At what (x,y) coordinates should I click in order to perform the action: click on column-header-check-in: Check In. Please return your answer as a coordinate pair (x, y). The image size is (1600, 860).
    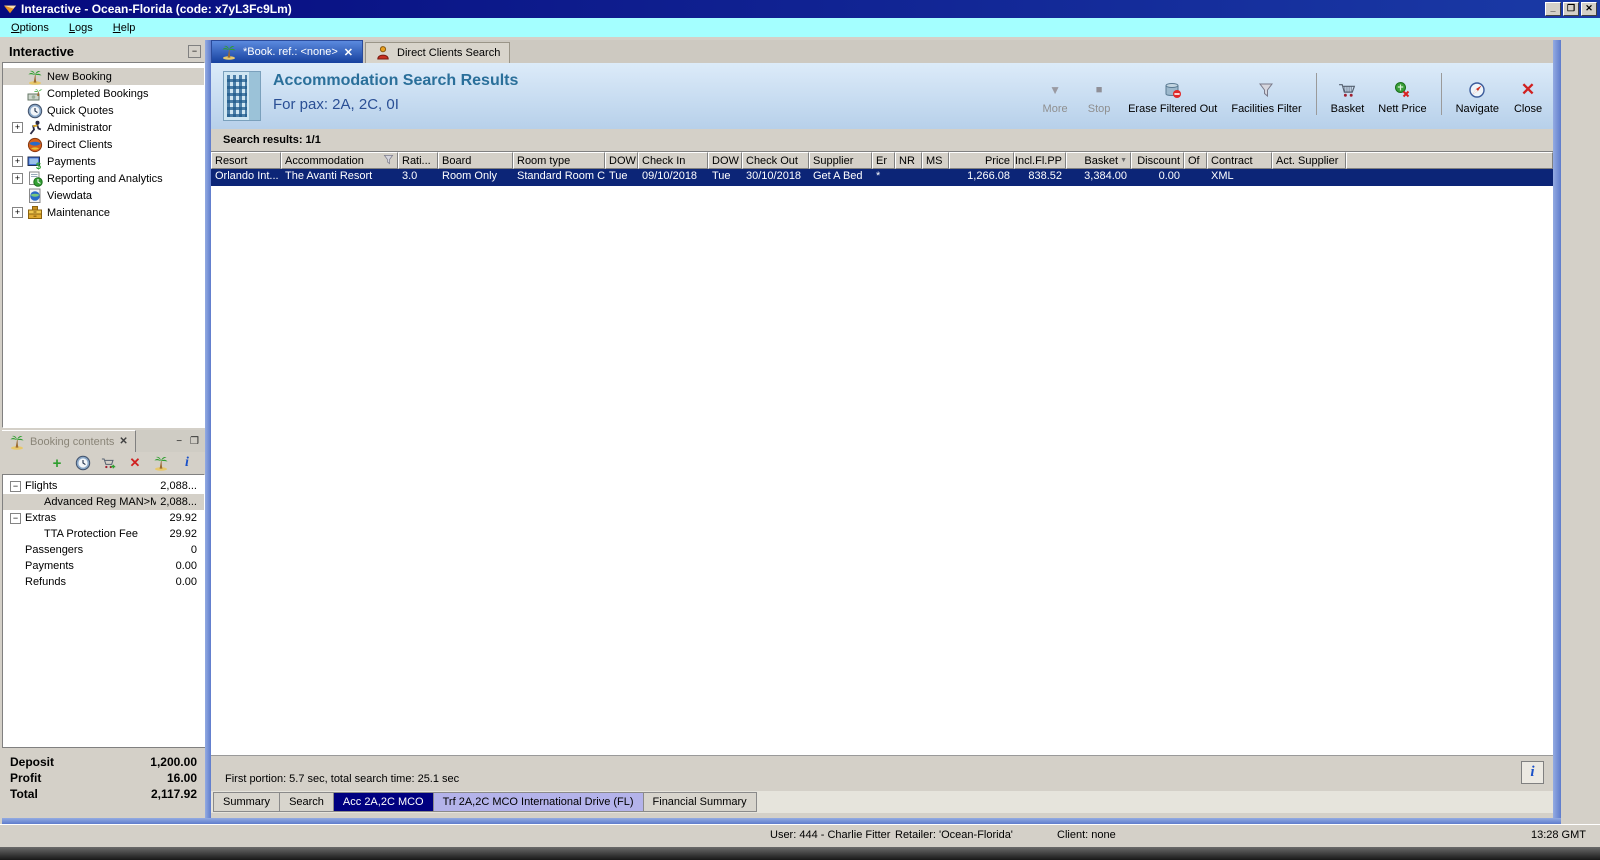
    Looking at the image, I should click on (673, 160).